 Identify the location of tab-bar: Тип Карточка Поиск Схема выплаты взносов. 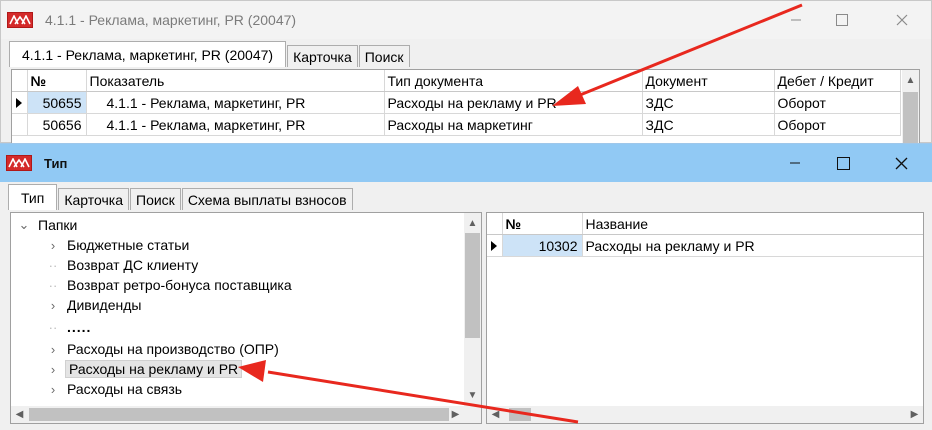
(181, 197).